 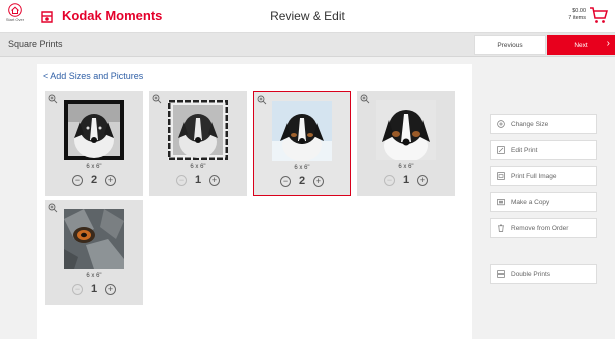 I want to click on cart-summary: $0.00 7 items, so click(x=577, y=15).